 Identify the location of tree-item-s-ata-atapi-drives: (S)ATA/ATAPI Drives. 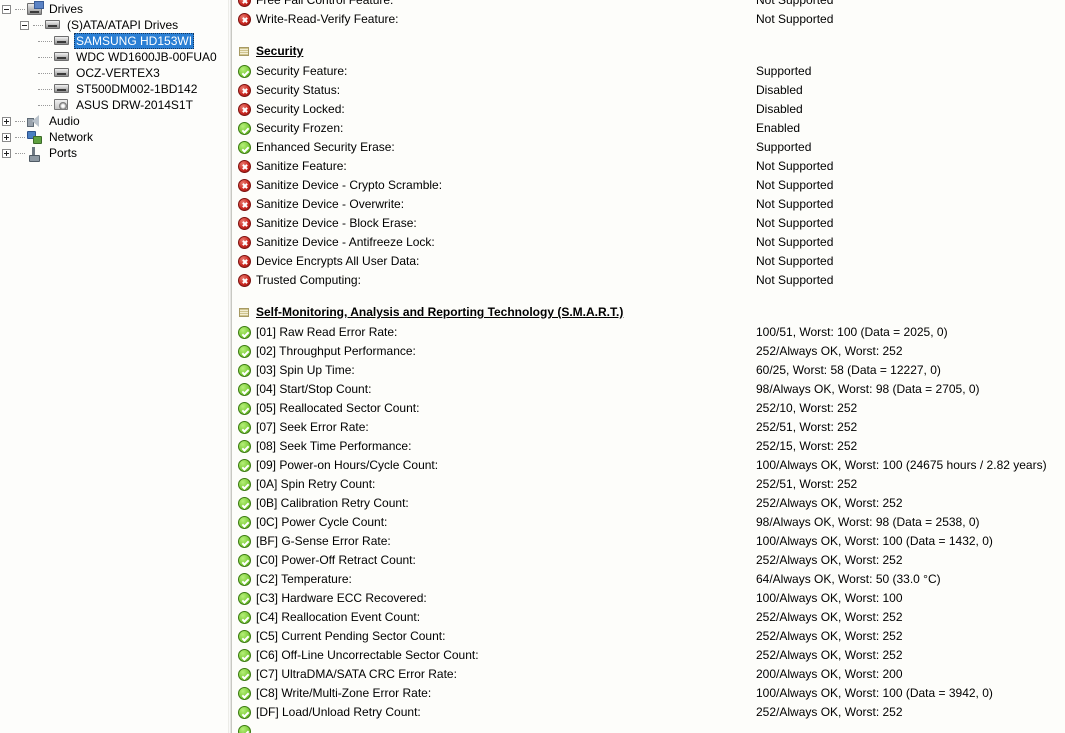
(114, 25).